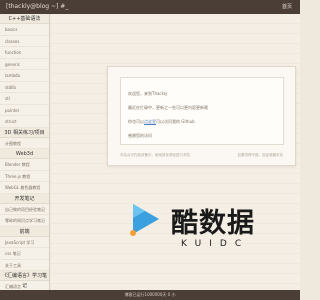  I want to click on bottom-bar: 博客已运行1000000天 0 小, so click(150, 295).